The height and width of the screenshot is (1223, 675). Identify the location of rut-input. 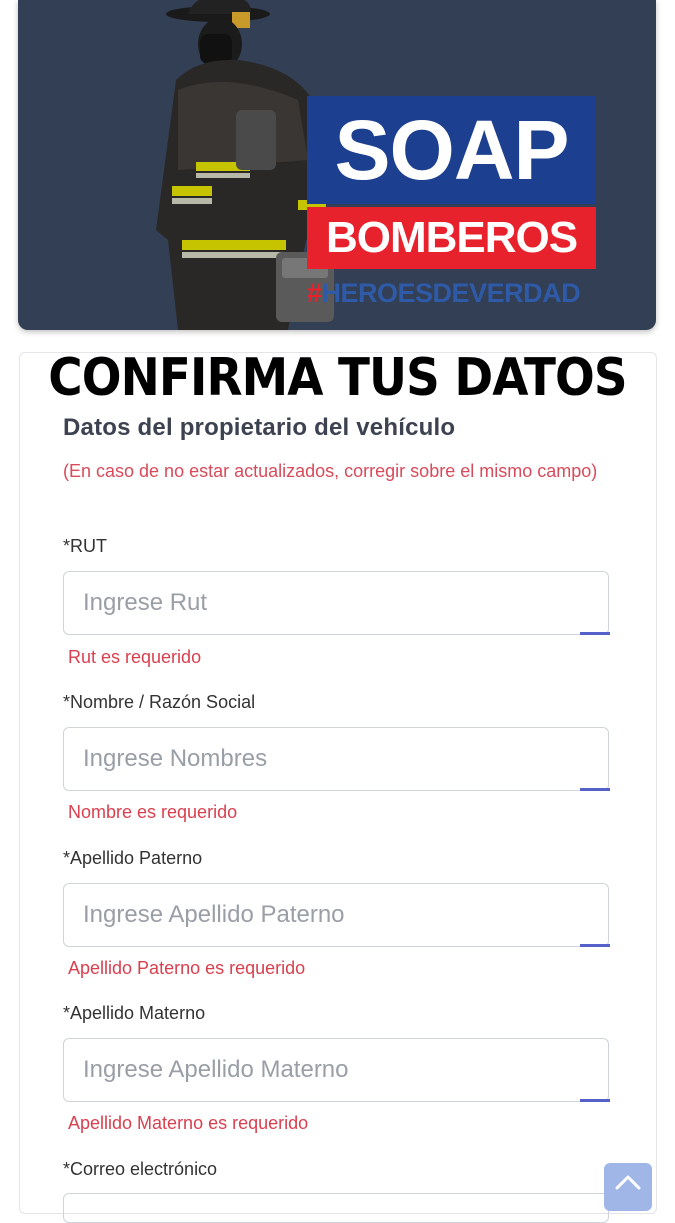
(336, 603).